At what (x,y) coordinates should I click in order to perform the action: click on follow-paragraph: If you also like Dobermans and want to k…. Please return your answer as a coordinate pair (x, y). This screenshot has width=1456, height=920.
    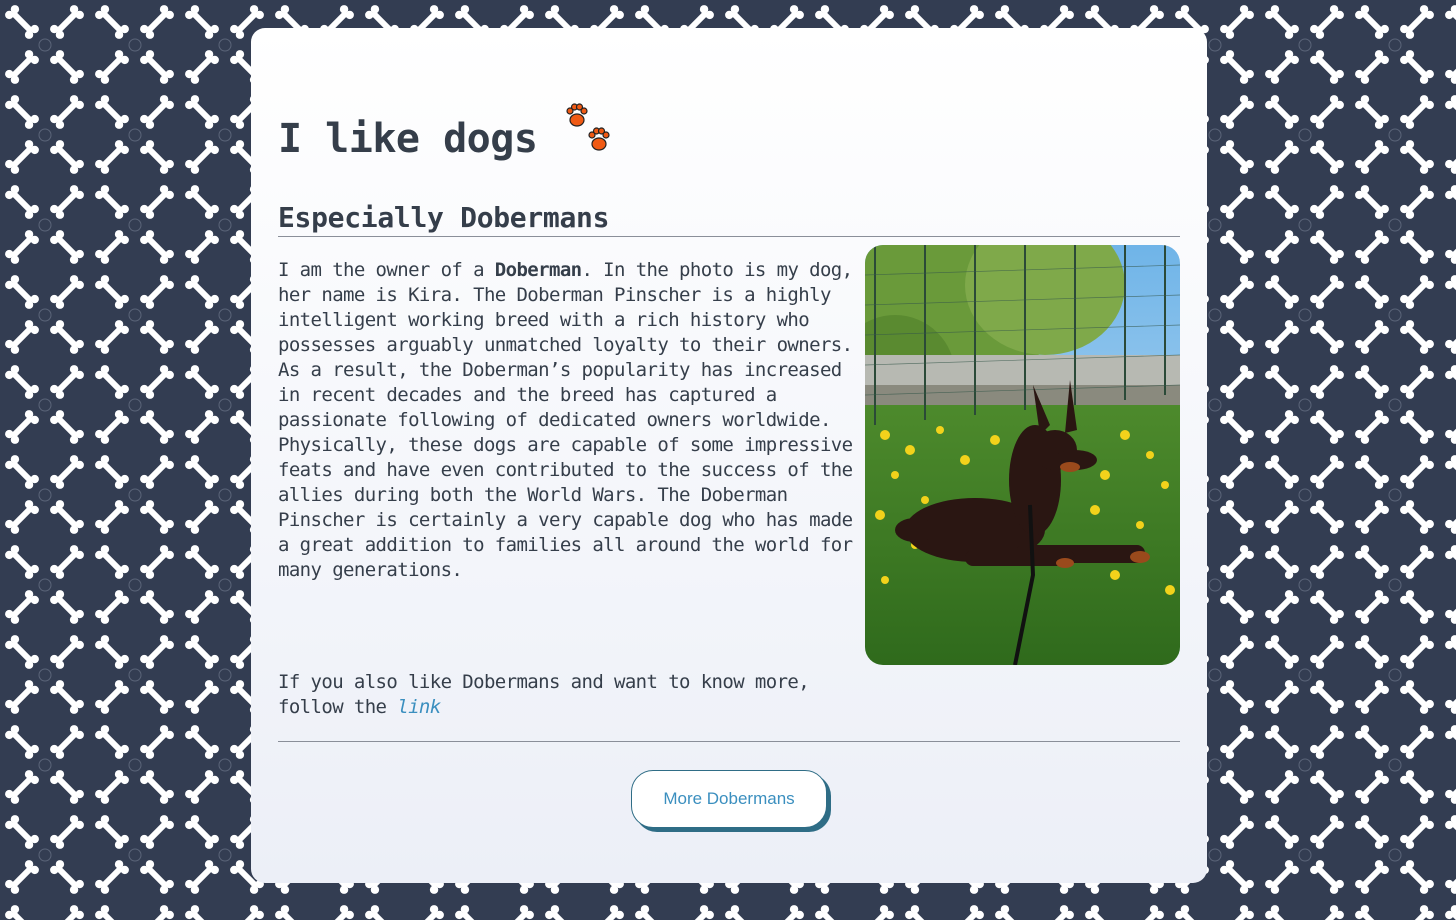
    Looking at the image, I should click on (558, 695).